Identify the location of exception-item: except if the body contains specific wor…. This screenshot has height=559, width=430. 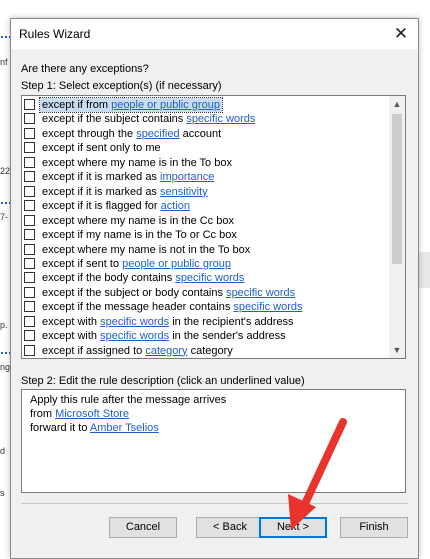
(204, 278).